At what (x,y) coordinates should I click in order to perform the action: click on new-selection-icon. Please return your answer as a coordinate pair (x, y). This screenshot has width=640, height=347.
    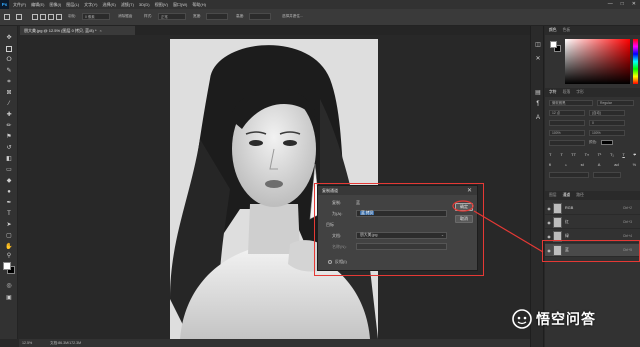
    Looking at the image, I should click on (35, 17).